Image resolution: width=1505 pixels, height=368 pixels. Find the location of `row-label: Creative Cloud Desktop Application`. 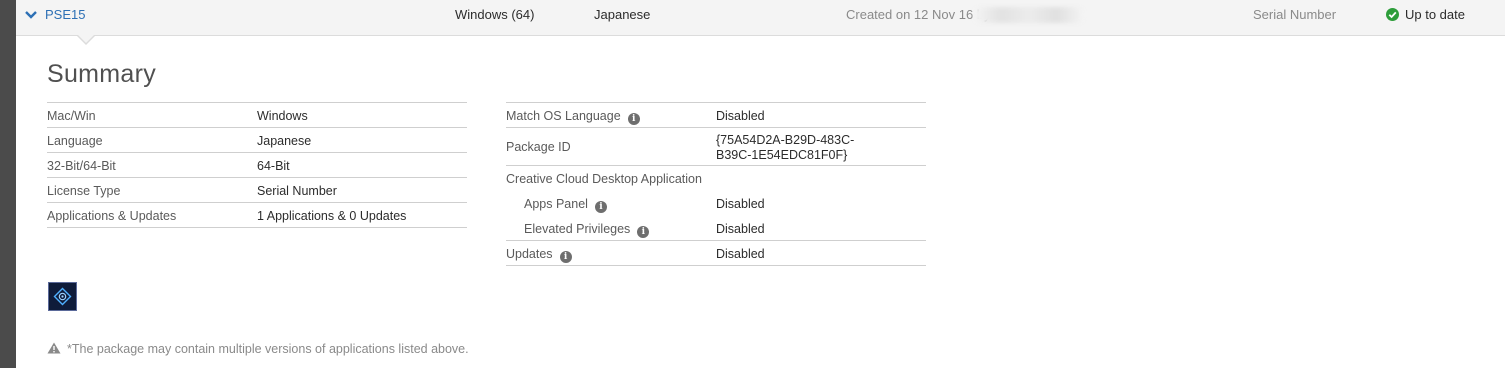

row-label: Creative Cloud Desktop Application is located at coordinates (604, 179).